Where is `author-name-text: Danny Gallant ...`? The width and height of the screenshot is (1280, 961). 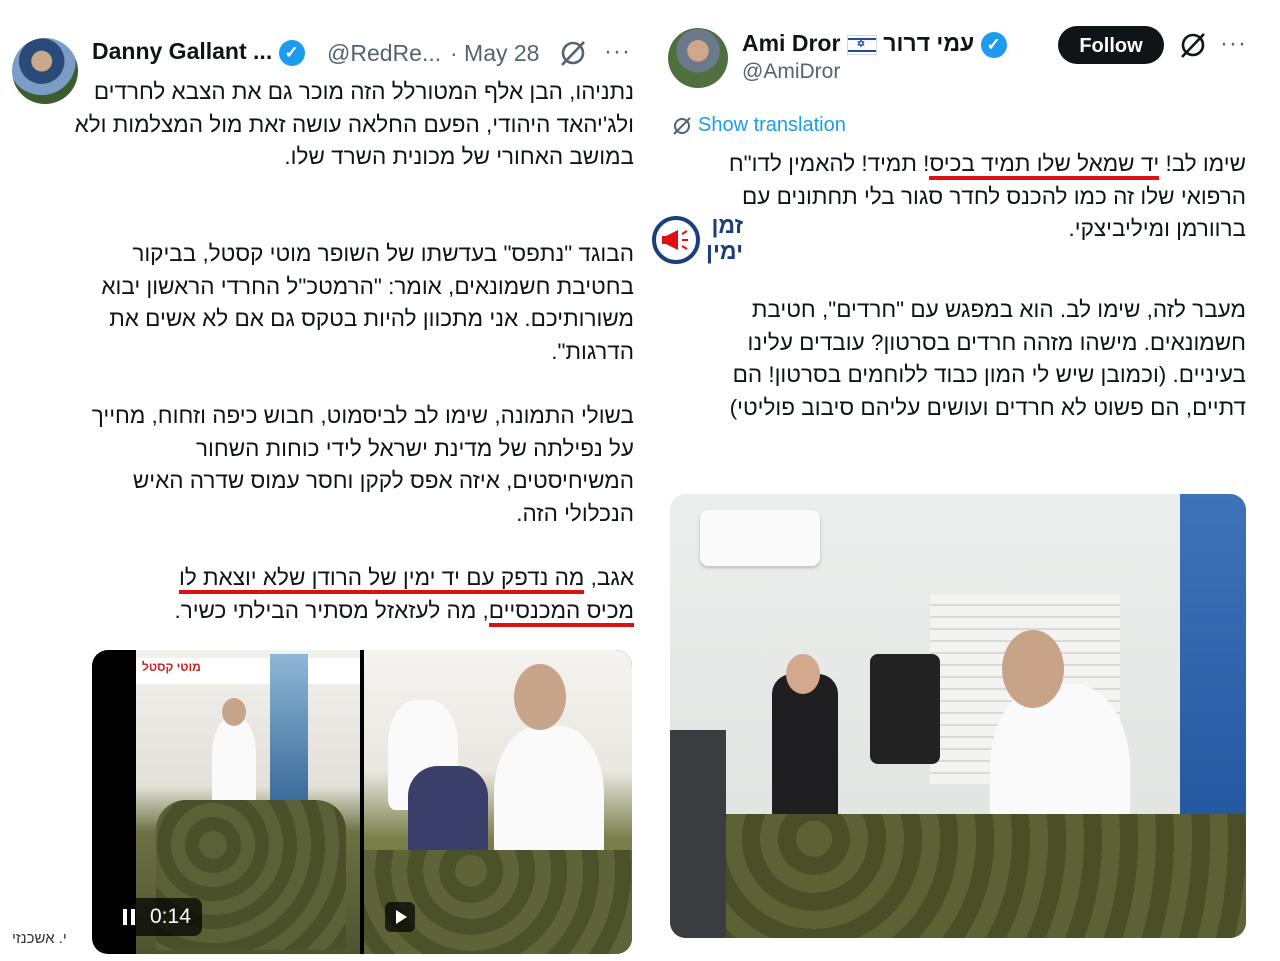 author-name-text: Danny Gallant ... is located at coordinates (182, 51).